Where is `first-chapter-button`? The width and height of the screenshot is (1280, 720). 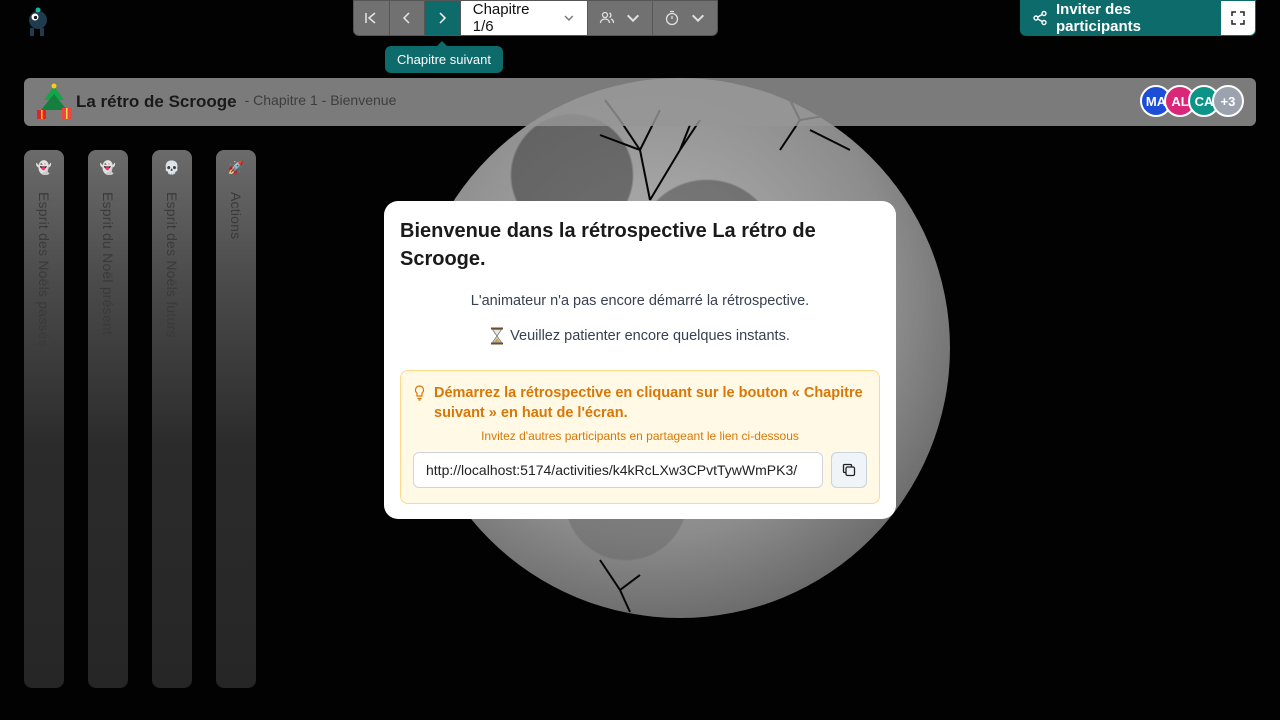
first-chapter-button is located at coordinates (372, 18).